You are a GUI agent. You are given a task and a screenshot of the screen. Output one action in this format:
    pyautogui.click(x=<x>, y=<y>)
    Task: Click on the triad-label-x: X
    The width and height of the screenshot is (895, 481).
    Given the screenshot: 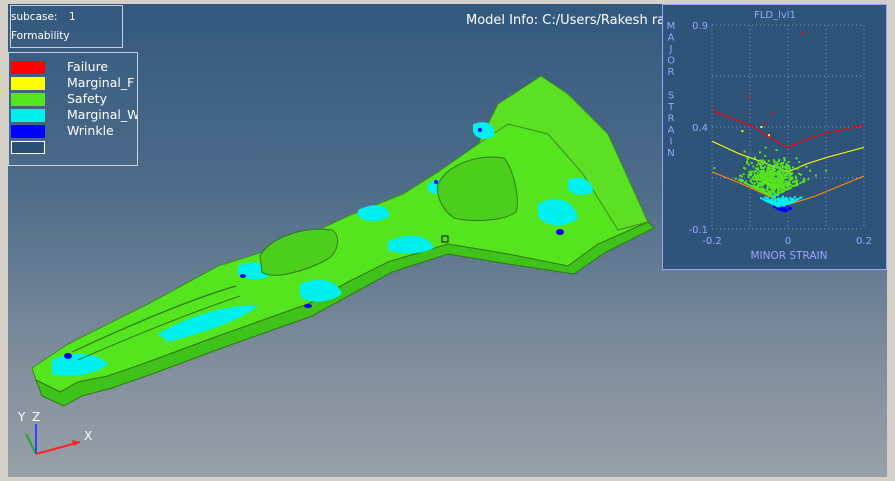 What is the action you would take?
    pyautogui.click(x=88, y=436)
    